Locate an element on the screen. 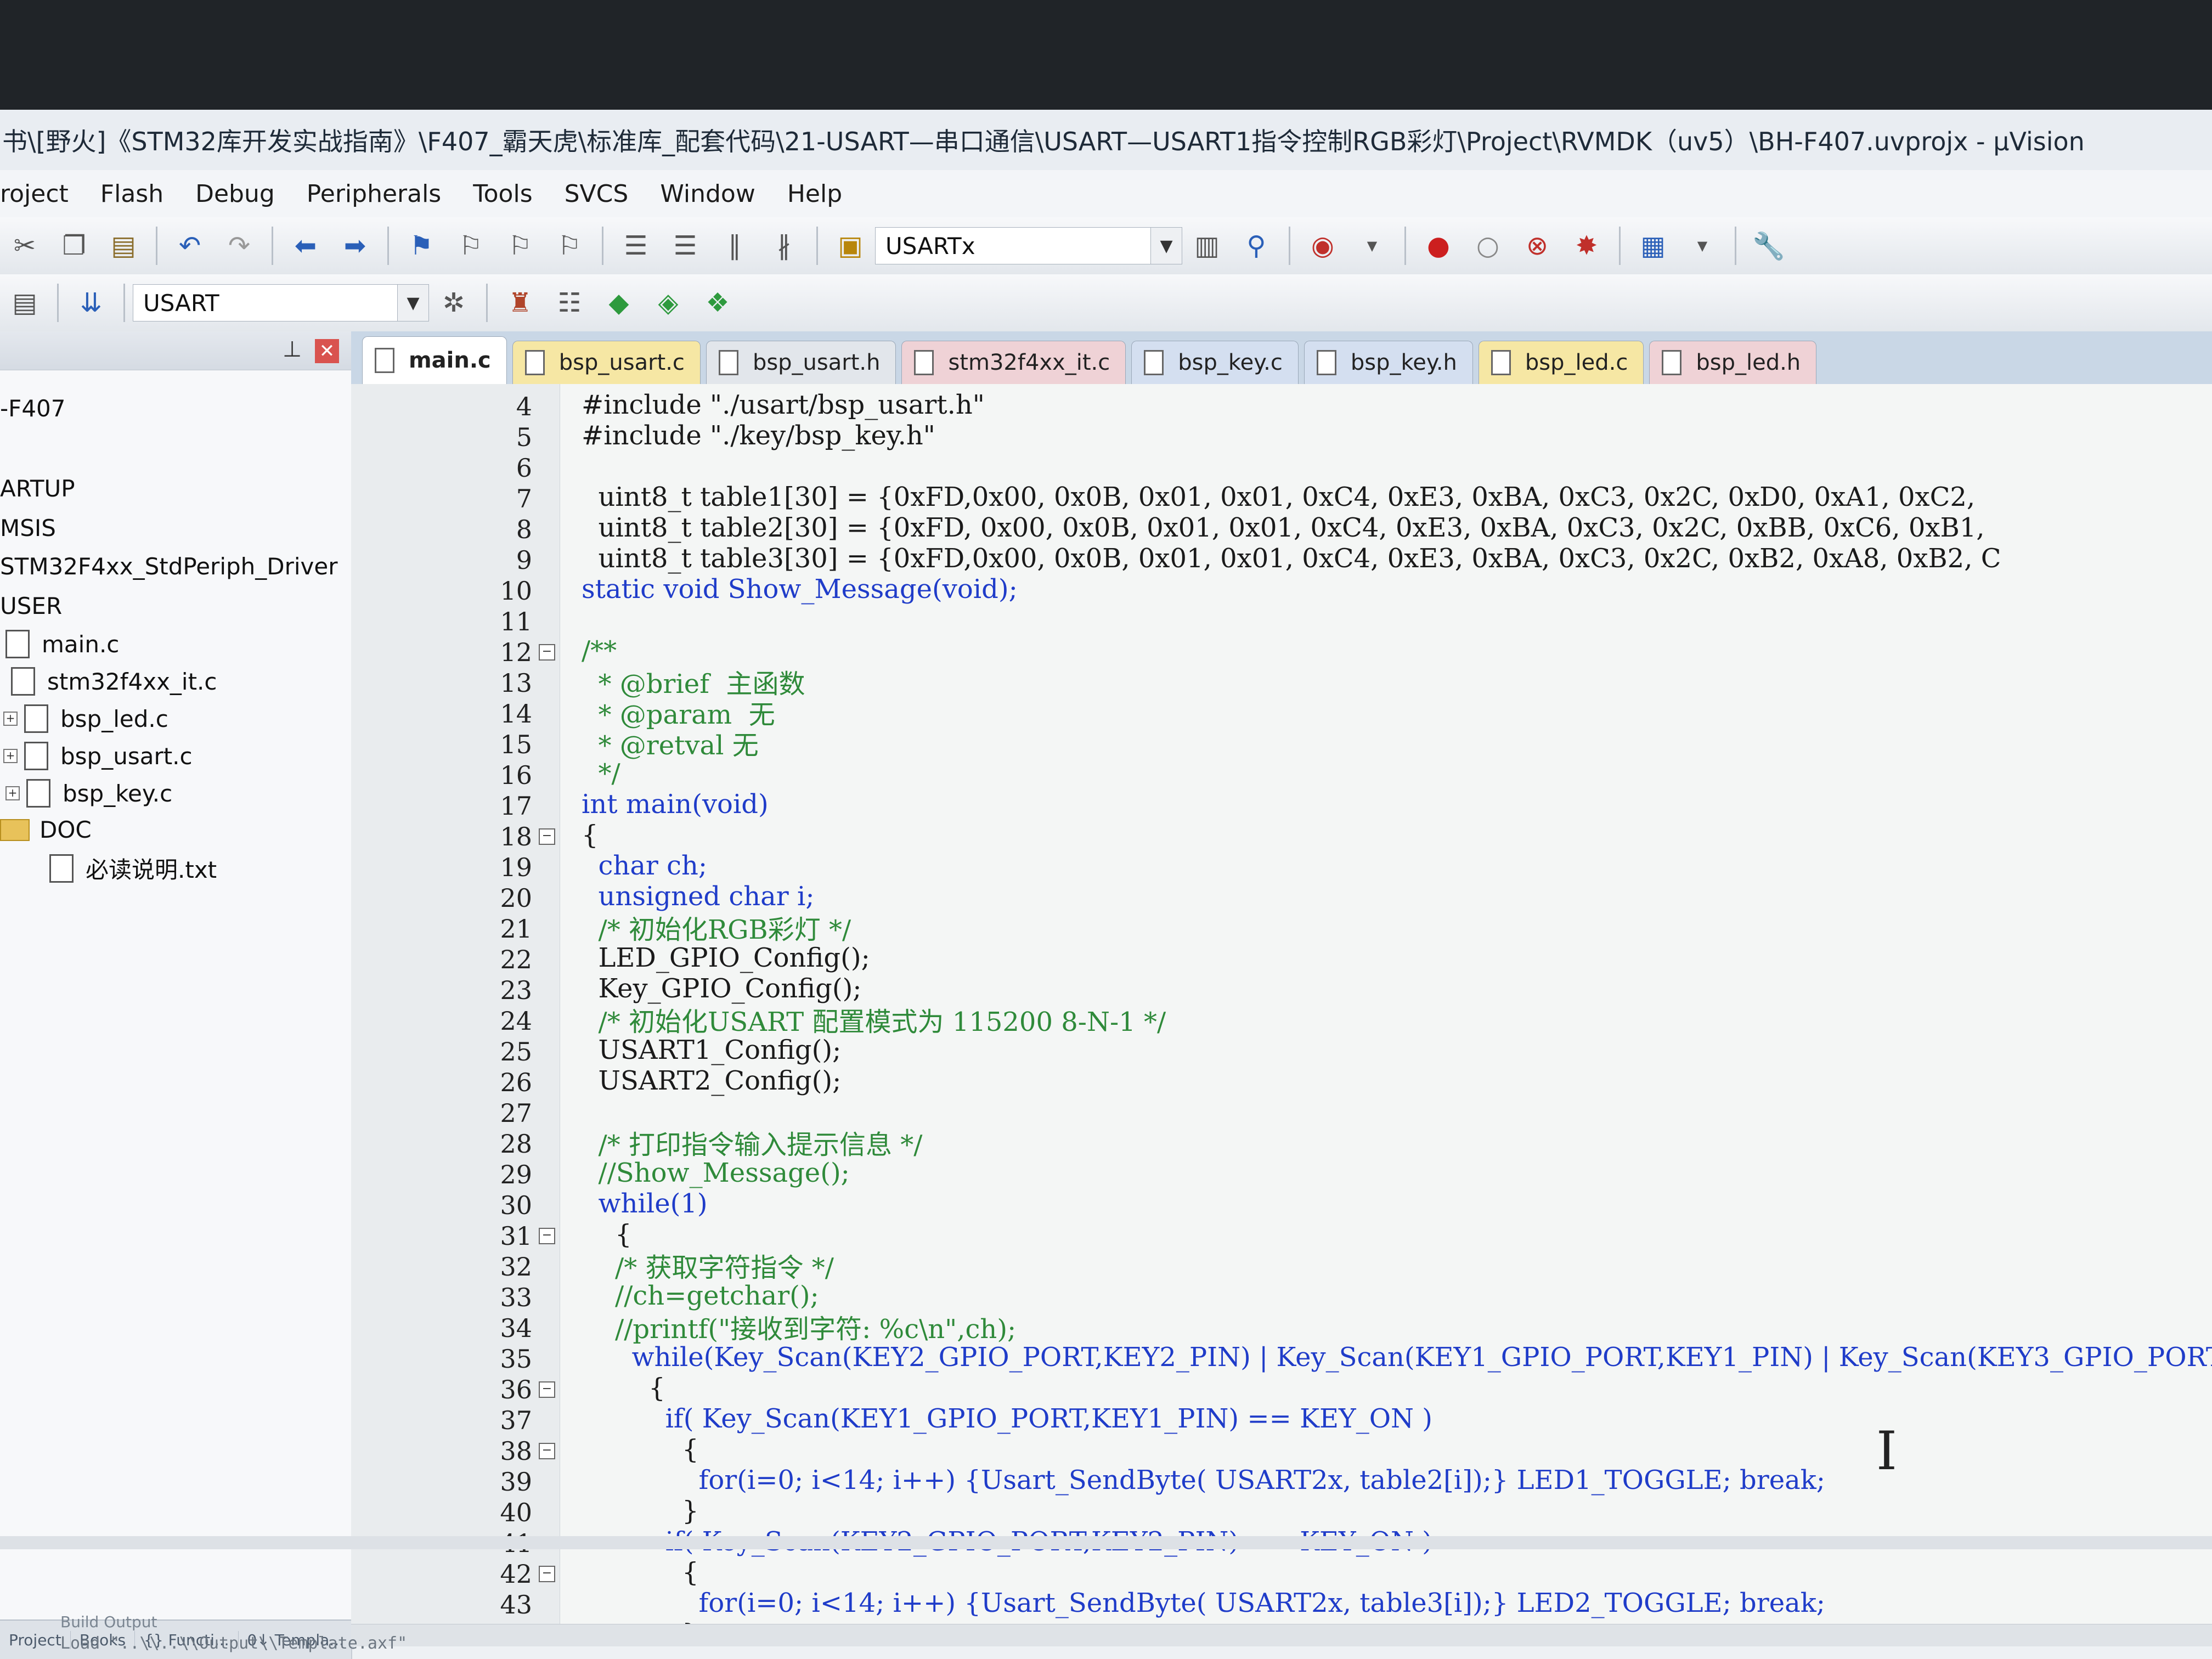 The width and height of the screenshot is (2212, 1659). navigate-back-icon: ⬅ is located at coordinates (306, 246).